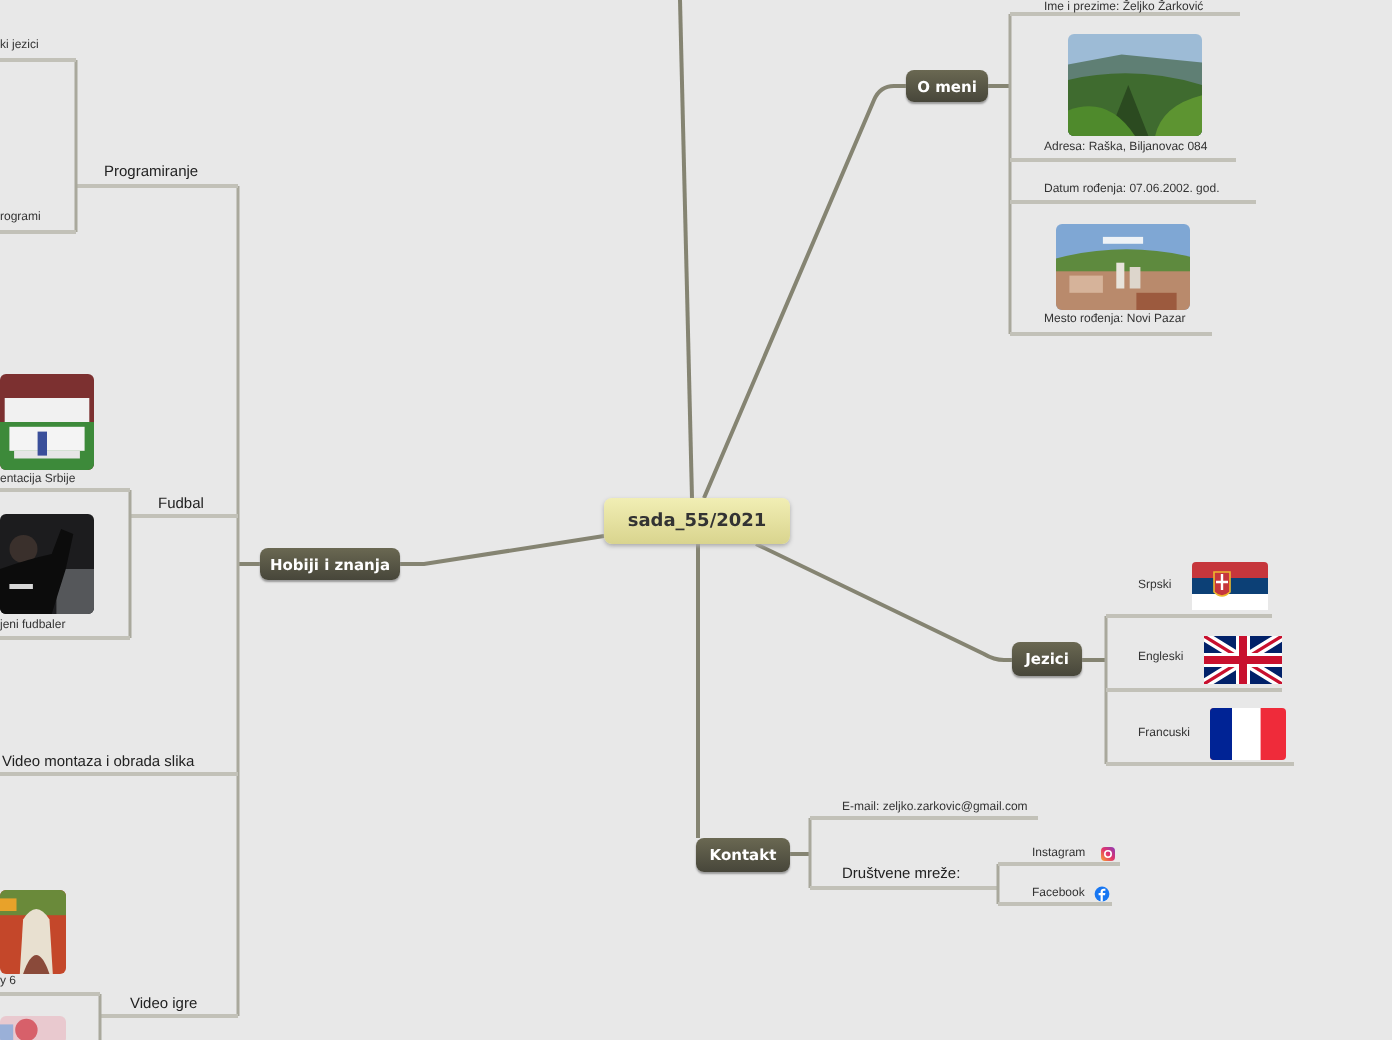 Image resolution: width=1392 pixels, height=1040 pixels. What do you see at coordinates (697, 521) in the screenshot?
I see `central-topic: sada_55/2021` at bounding box center [697, 521].